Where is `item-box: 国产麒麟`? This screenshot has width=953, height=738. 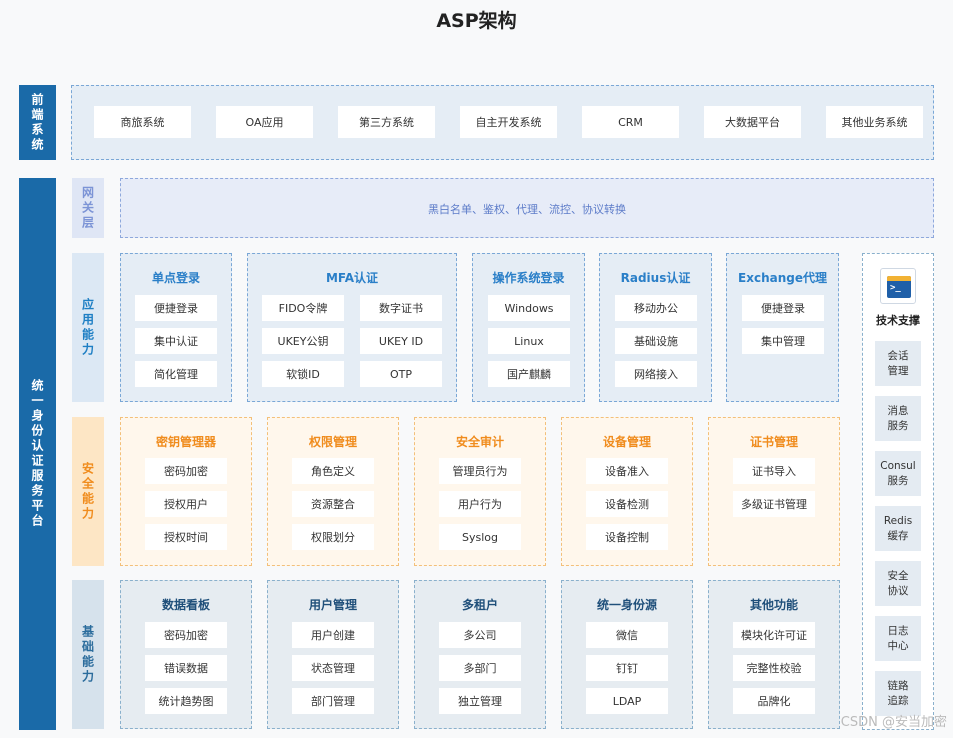 item-box: 国产麒麟 is located at coordinates (529, 374).